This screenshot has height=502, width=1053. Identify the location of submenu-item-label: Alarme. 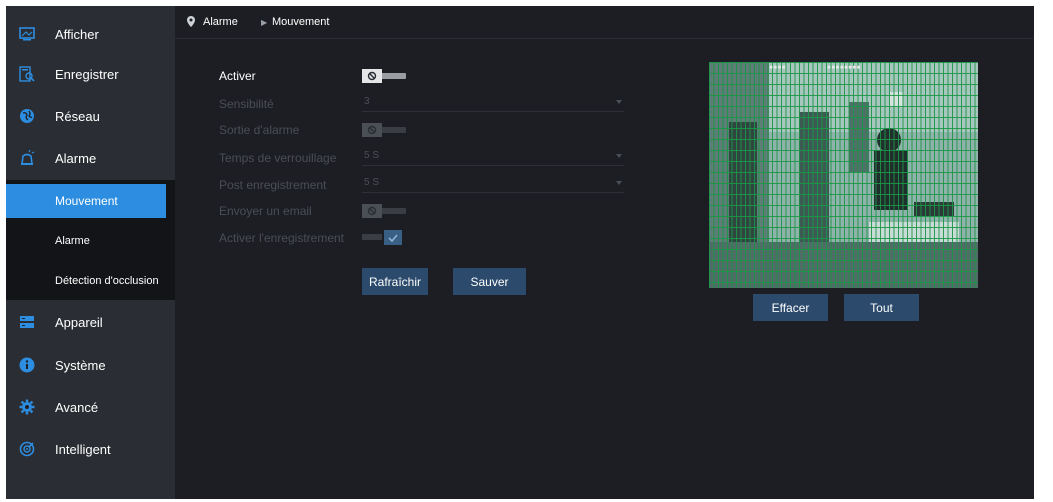
(72, 241).